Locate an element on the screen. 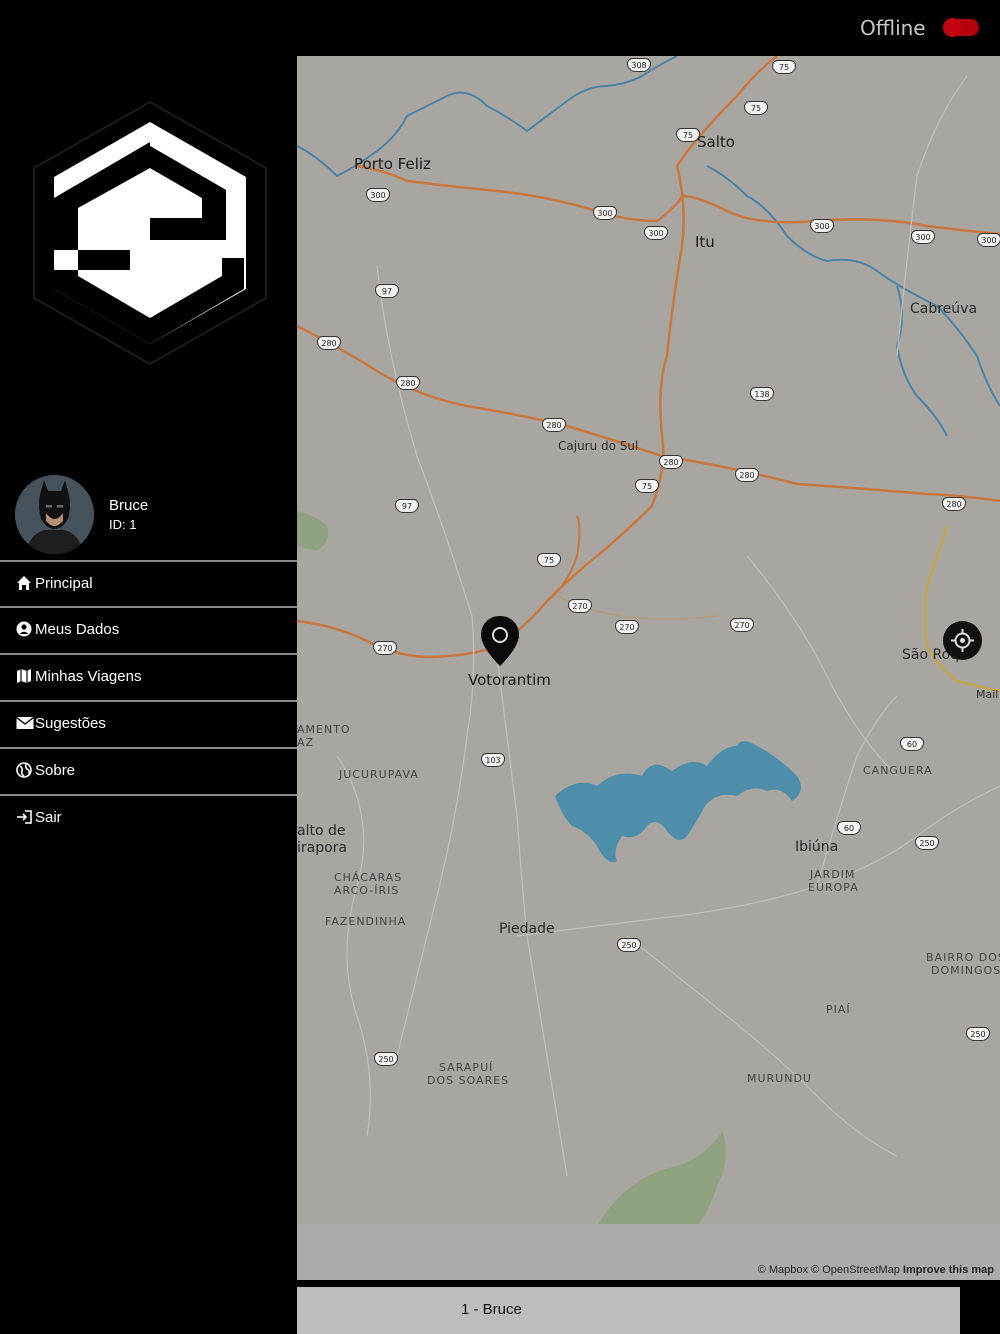 The image size is (1000, 1334). menu-item-label: Sugestões is located at coordinates (70, 723).